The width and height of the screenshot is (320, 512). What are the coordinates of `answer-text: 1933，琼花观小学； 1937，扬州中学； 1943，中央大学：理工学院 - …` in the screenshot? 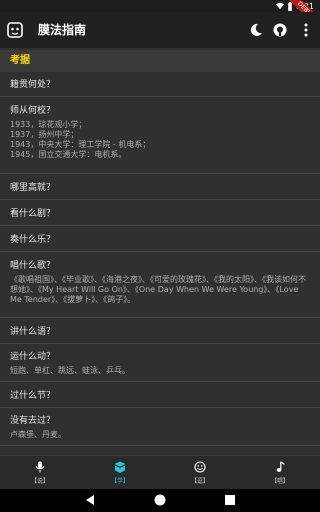 It's located at (80, 139).